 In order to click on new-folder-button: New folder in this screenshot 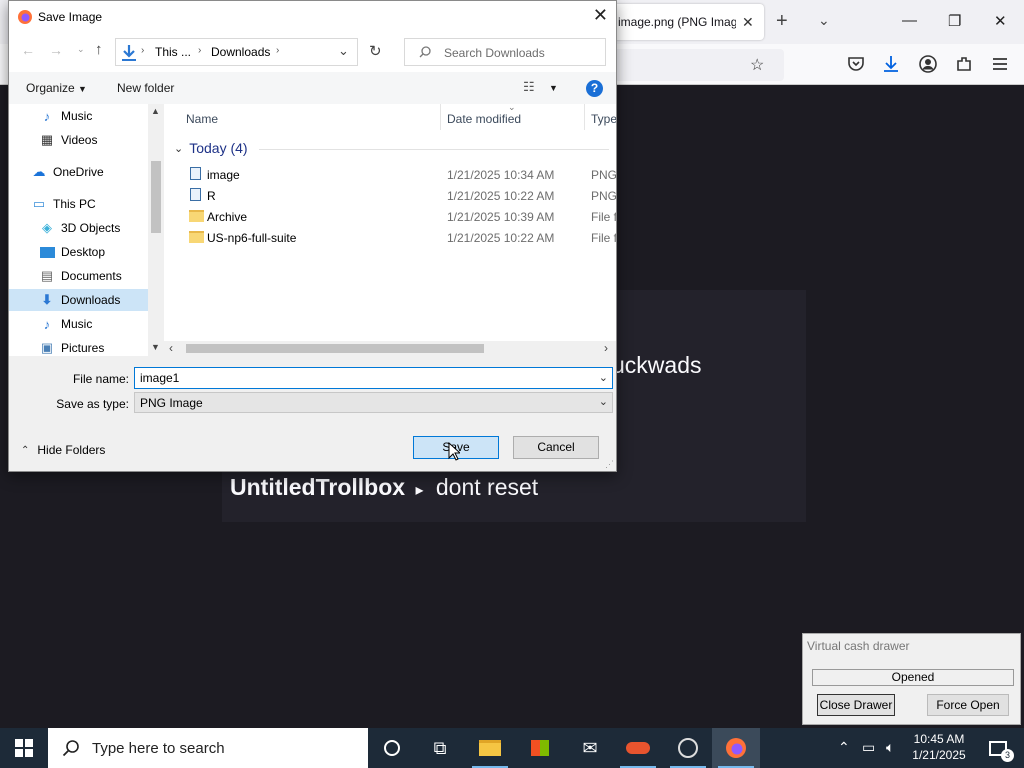, I will do `click(145, 88)`.